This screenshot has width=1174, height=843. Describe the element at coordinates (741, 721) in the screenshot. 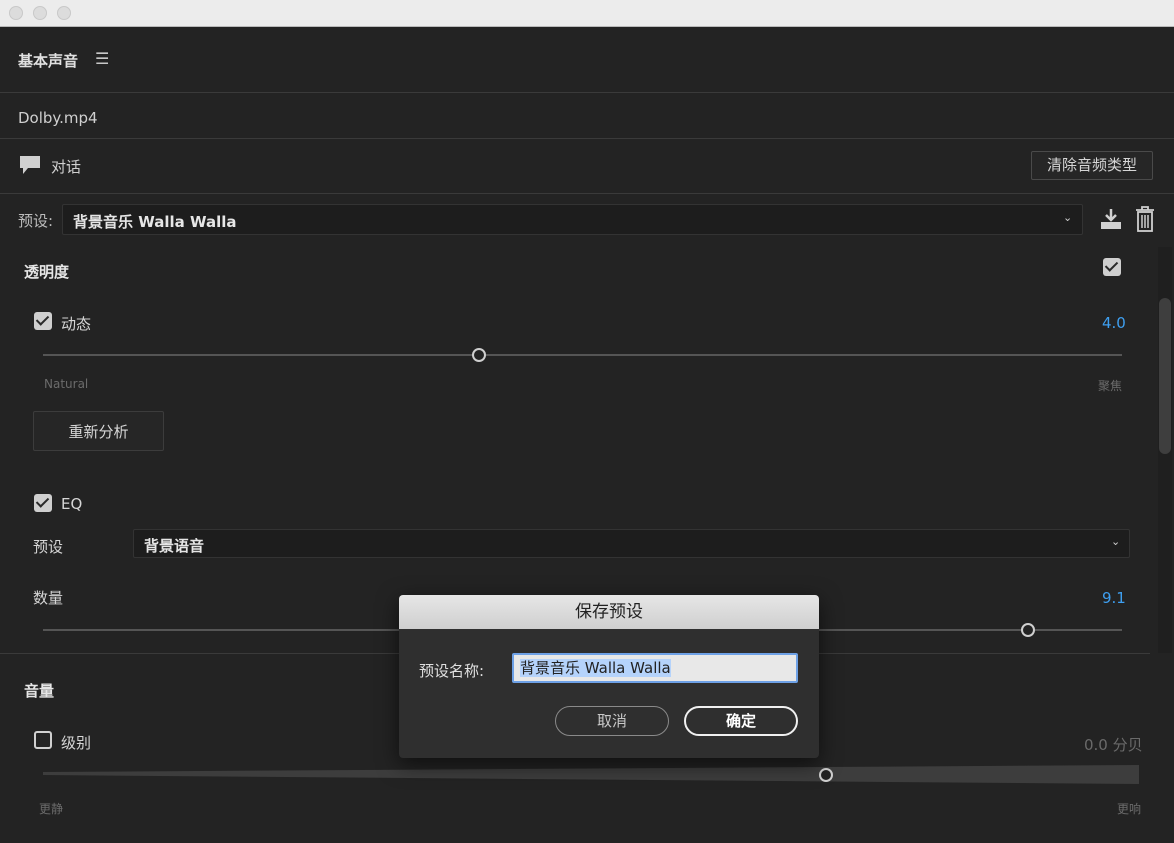

I see `ok-button: 确定` at that location.